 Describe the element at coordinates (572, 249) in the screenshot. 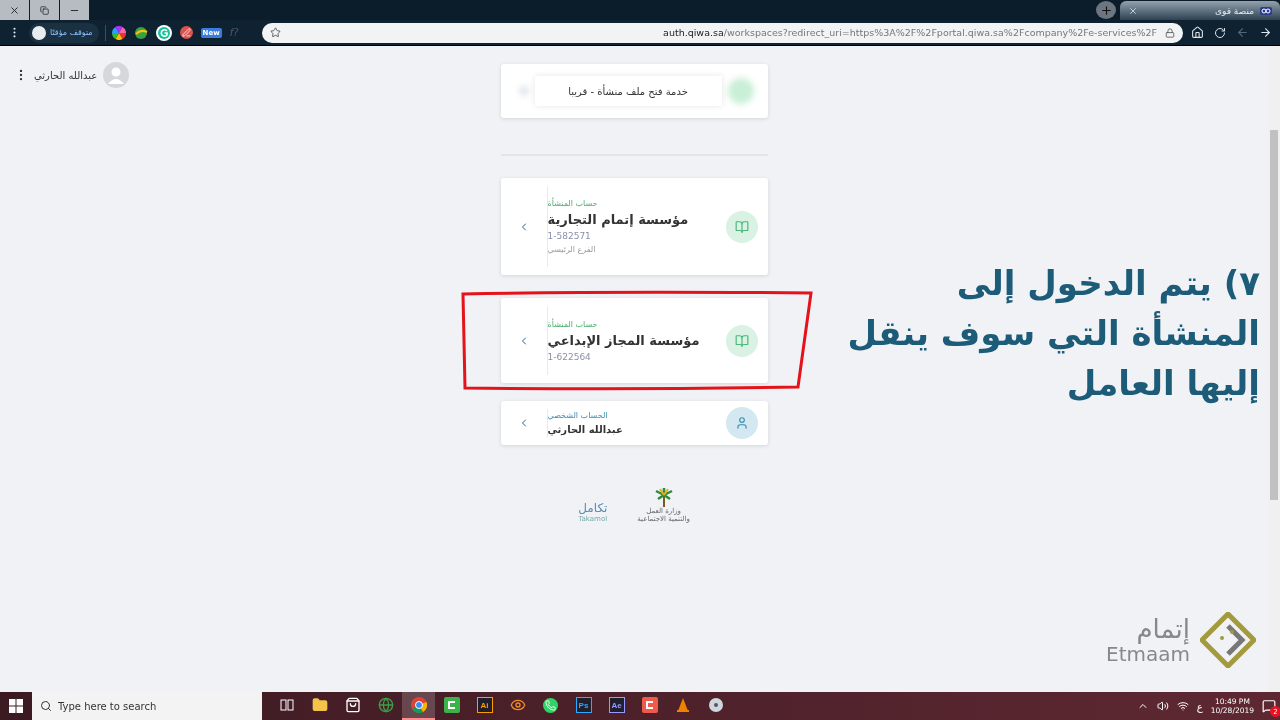

I see `branch-label: الفرع الرئيسي` at that location.